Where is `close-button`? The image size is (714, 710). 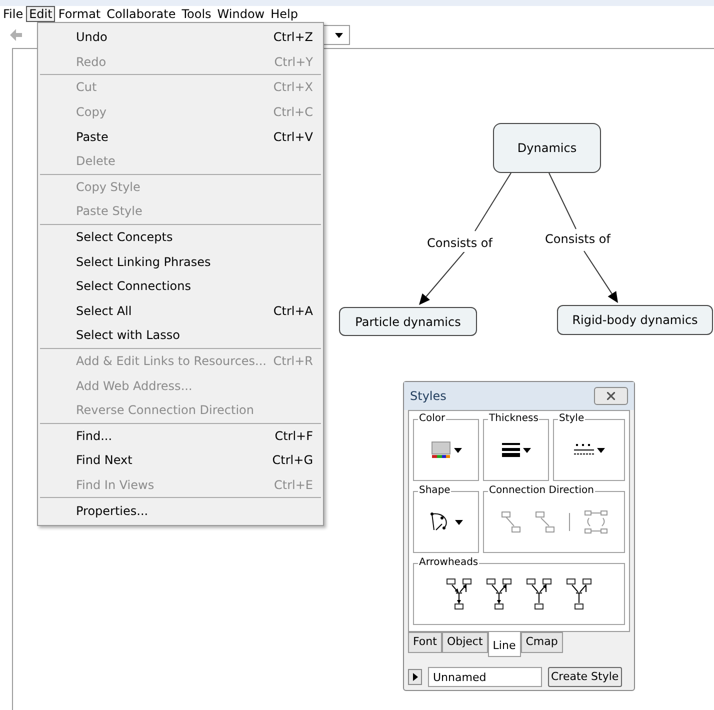 close-button is located at coordinates (611, 396).